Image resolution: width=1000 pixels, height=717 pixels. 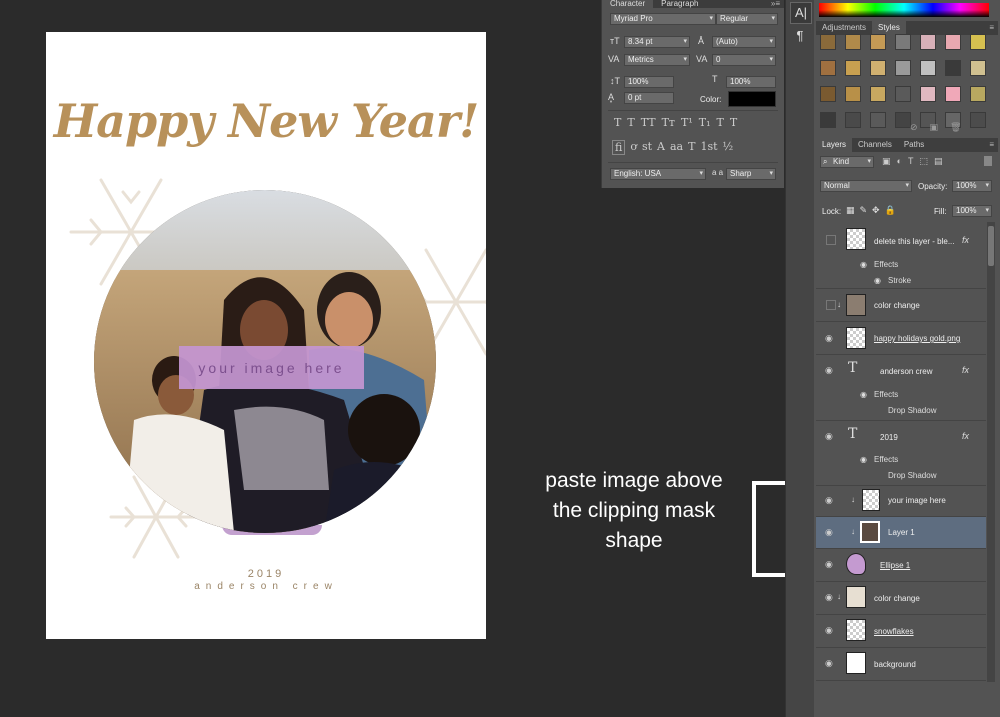 What do you see at coordinates (668, 122) in the screenshot?
I see `small-caps-button: Tт` at bounding box center [668, 122].